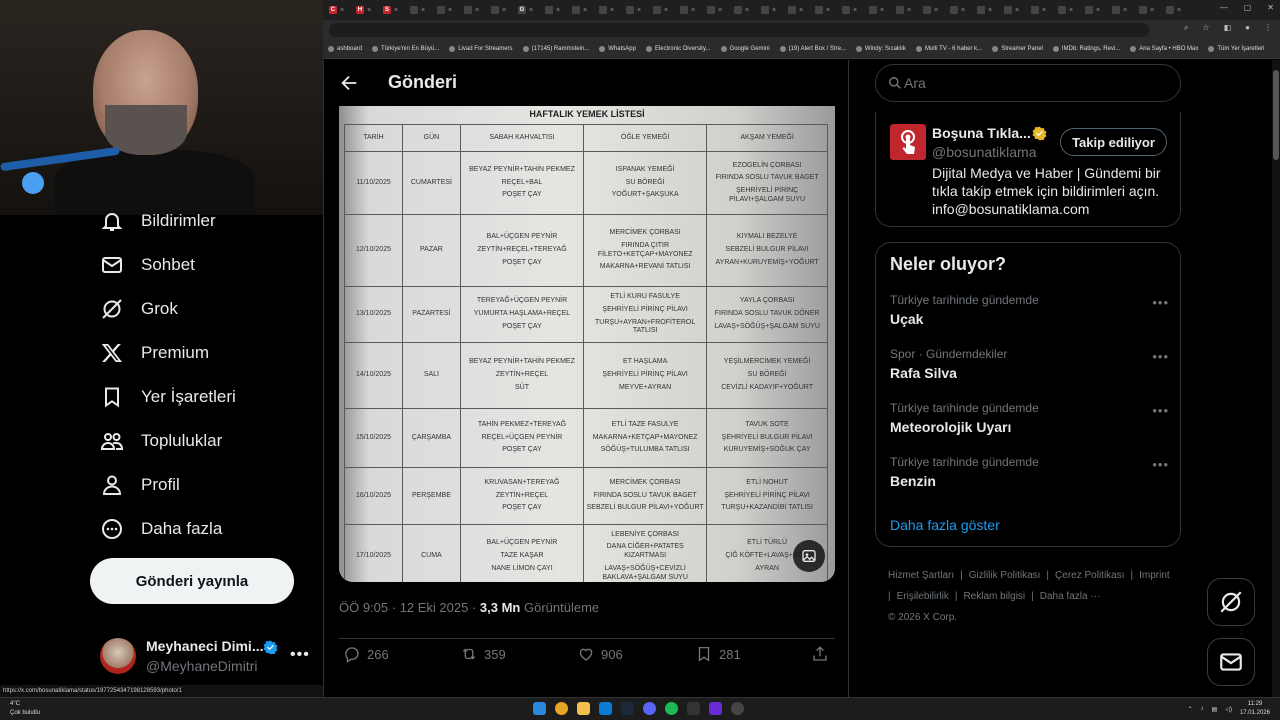 This screenshot has height=720, width=1280. What do you see at coordinates (158, 221) in the screenshot?
I see `sidebar-item-bildirimler: Bildirimler` at bounding box center [158, 221].